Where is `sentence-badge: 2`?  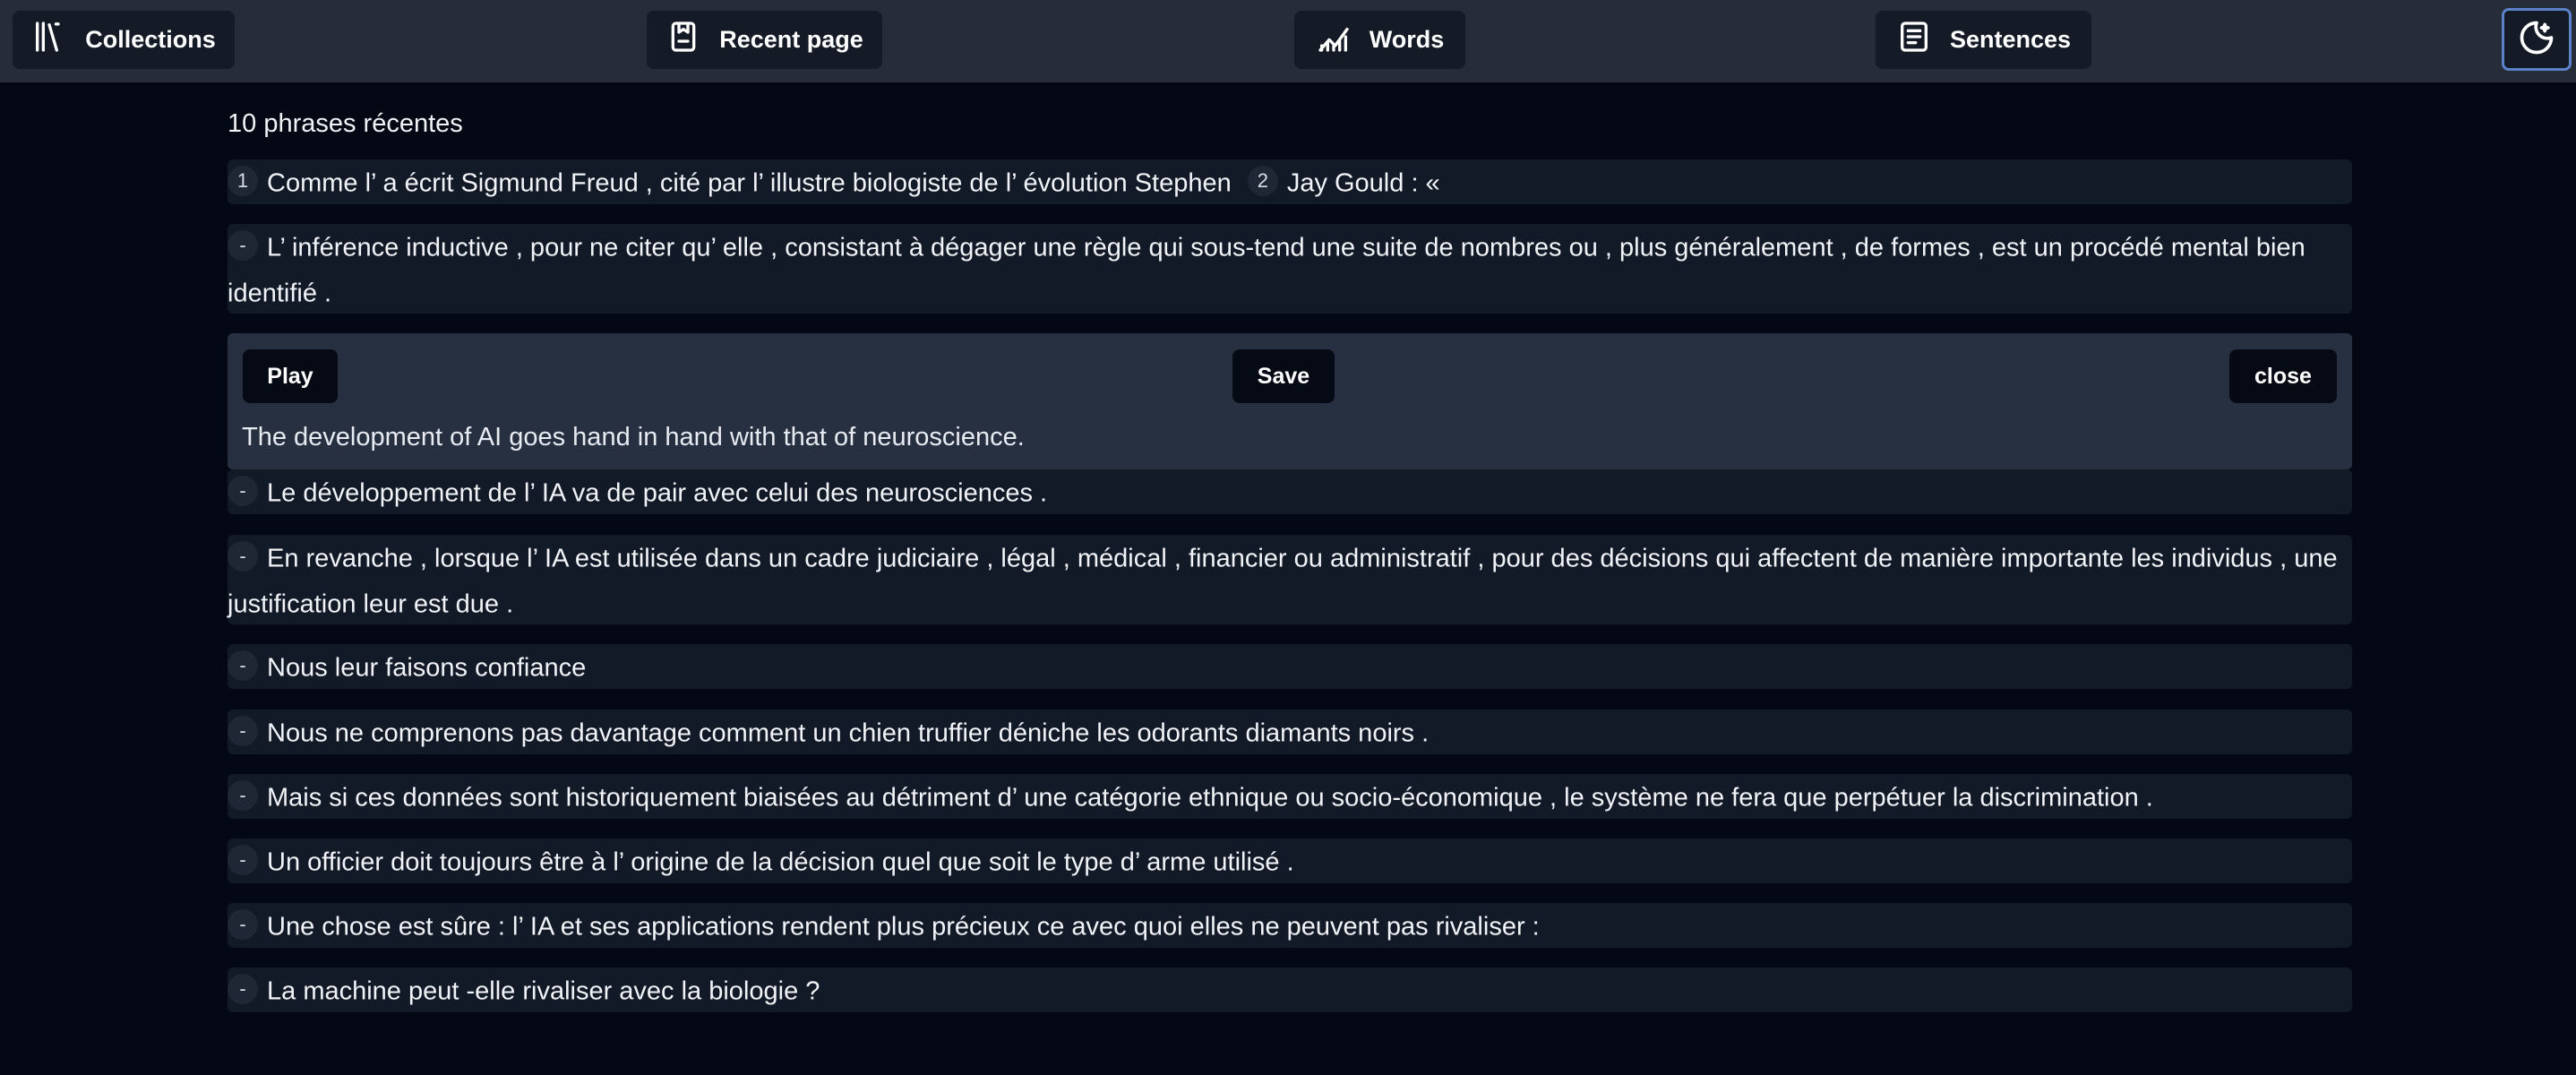 sentence-badge: 2 is located at coordinates (1262, 181).